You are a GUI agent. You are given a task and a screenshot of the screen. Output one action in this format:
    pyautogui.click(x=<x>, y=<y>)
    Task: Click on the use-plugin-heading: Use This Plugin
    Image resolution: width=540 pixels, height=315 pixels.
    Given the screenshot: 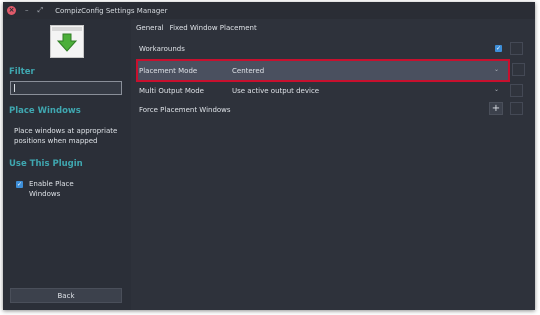 What is the action you would take?
    pyautogui.click(x=46, y=164)
    